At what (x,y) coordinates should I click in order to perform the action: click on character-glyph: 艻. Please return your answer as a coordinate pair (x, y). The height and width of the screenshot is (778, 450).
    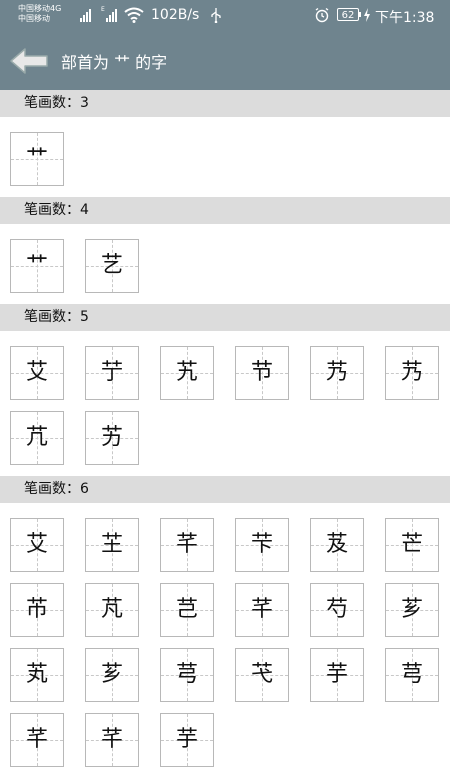
    Looking at the image, I should click on (111, 437).